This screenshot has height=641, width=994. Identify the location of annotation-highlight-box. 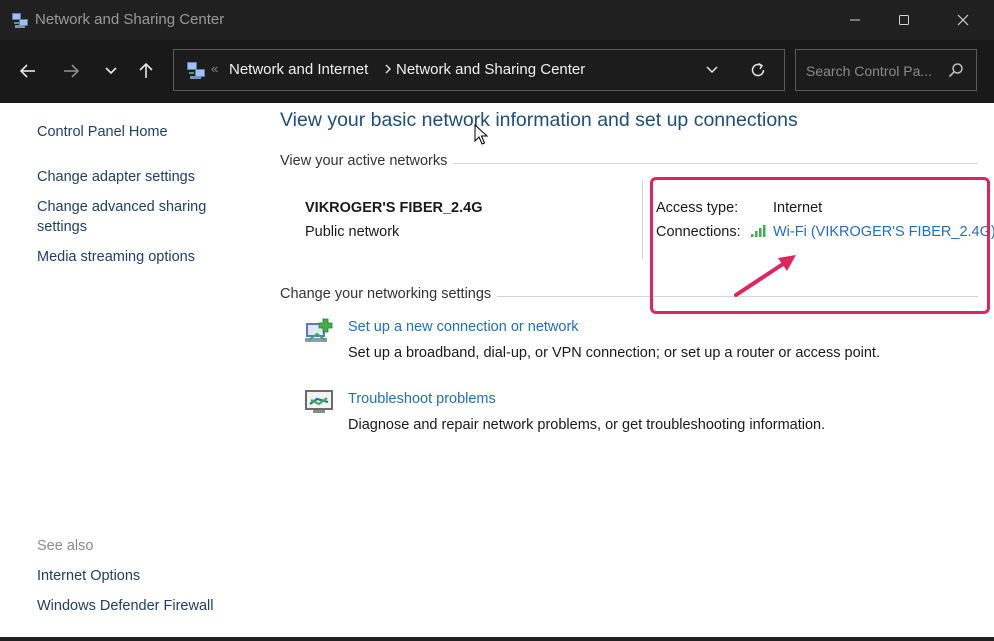
(820, 245).